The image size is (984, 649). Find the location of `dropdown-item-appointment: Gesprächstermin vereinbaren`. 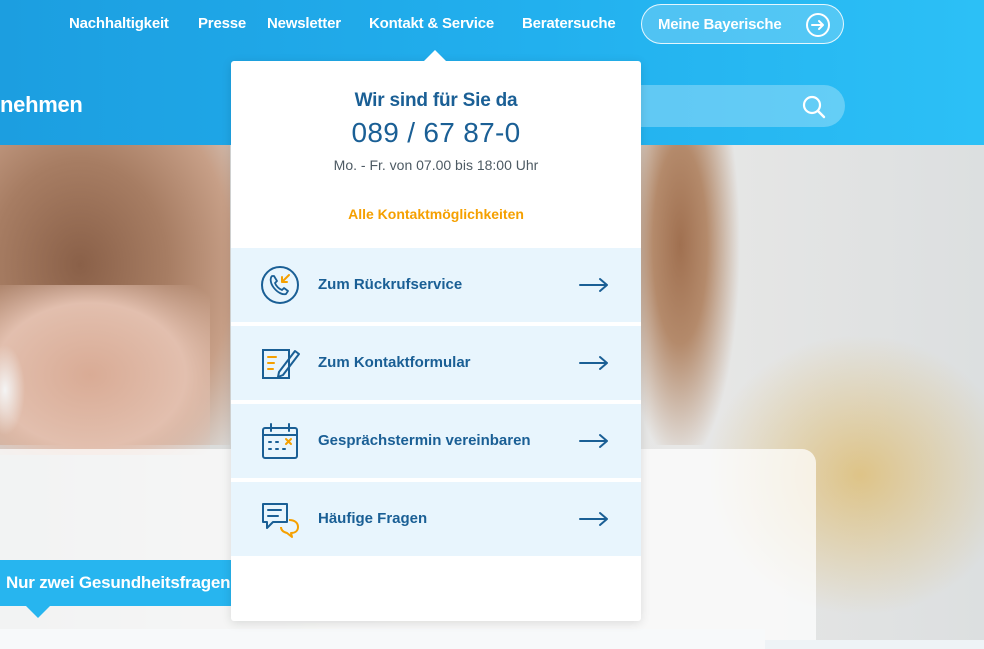

dropdown-item-appointment: Gesprächstermin vereinbaren is located at coordinates (436, 441).